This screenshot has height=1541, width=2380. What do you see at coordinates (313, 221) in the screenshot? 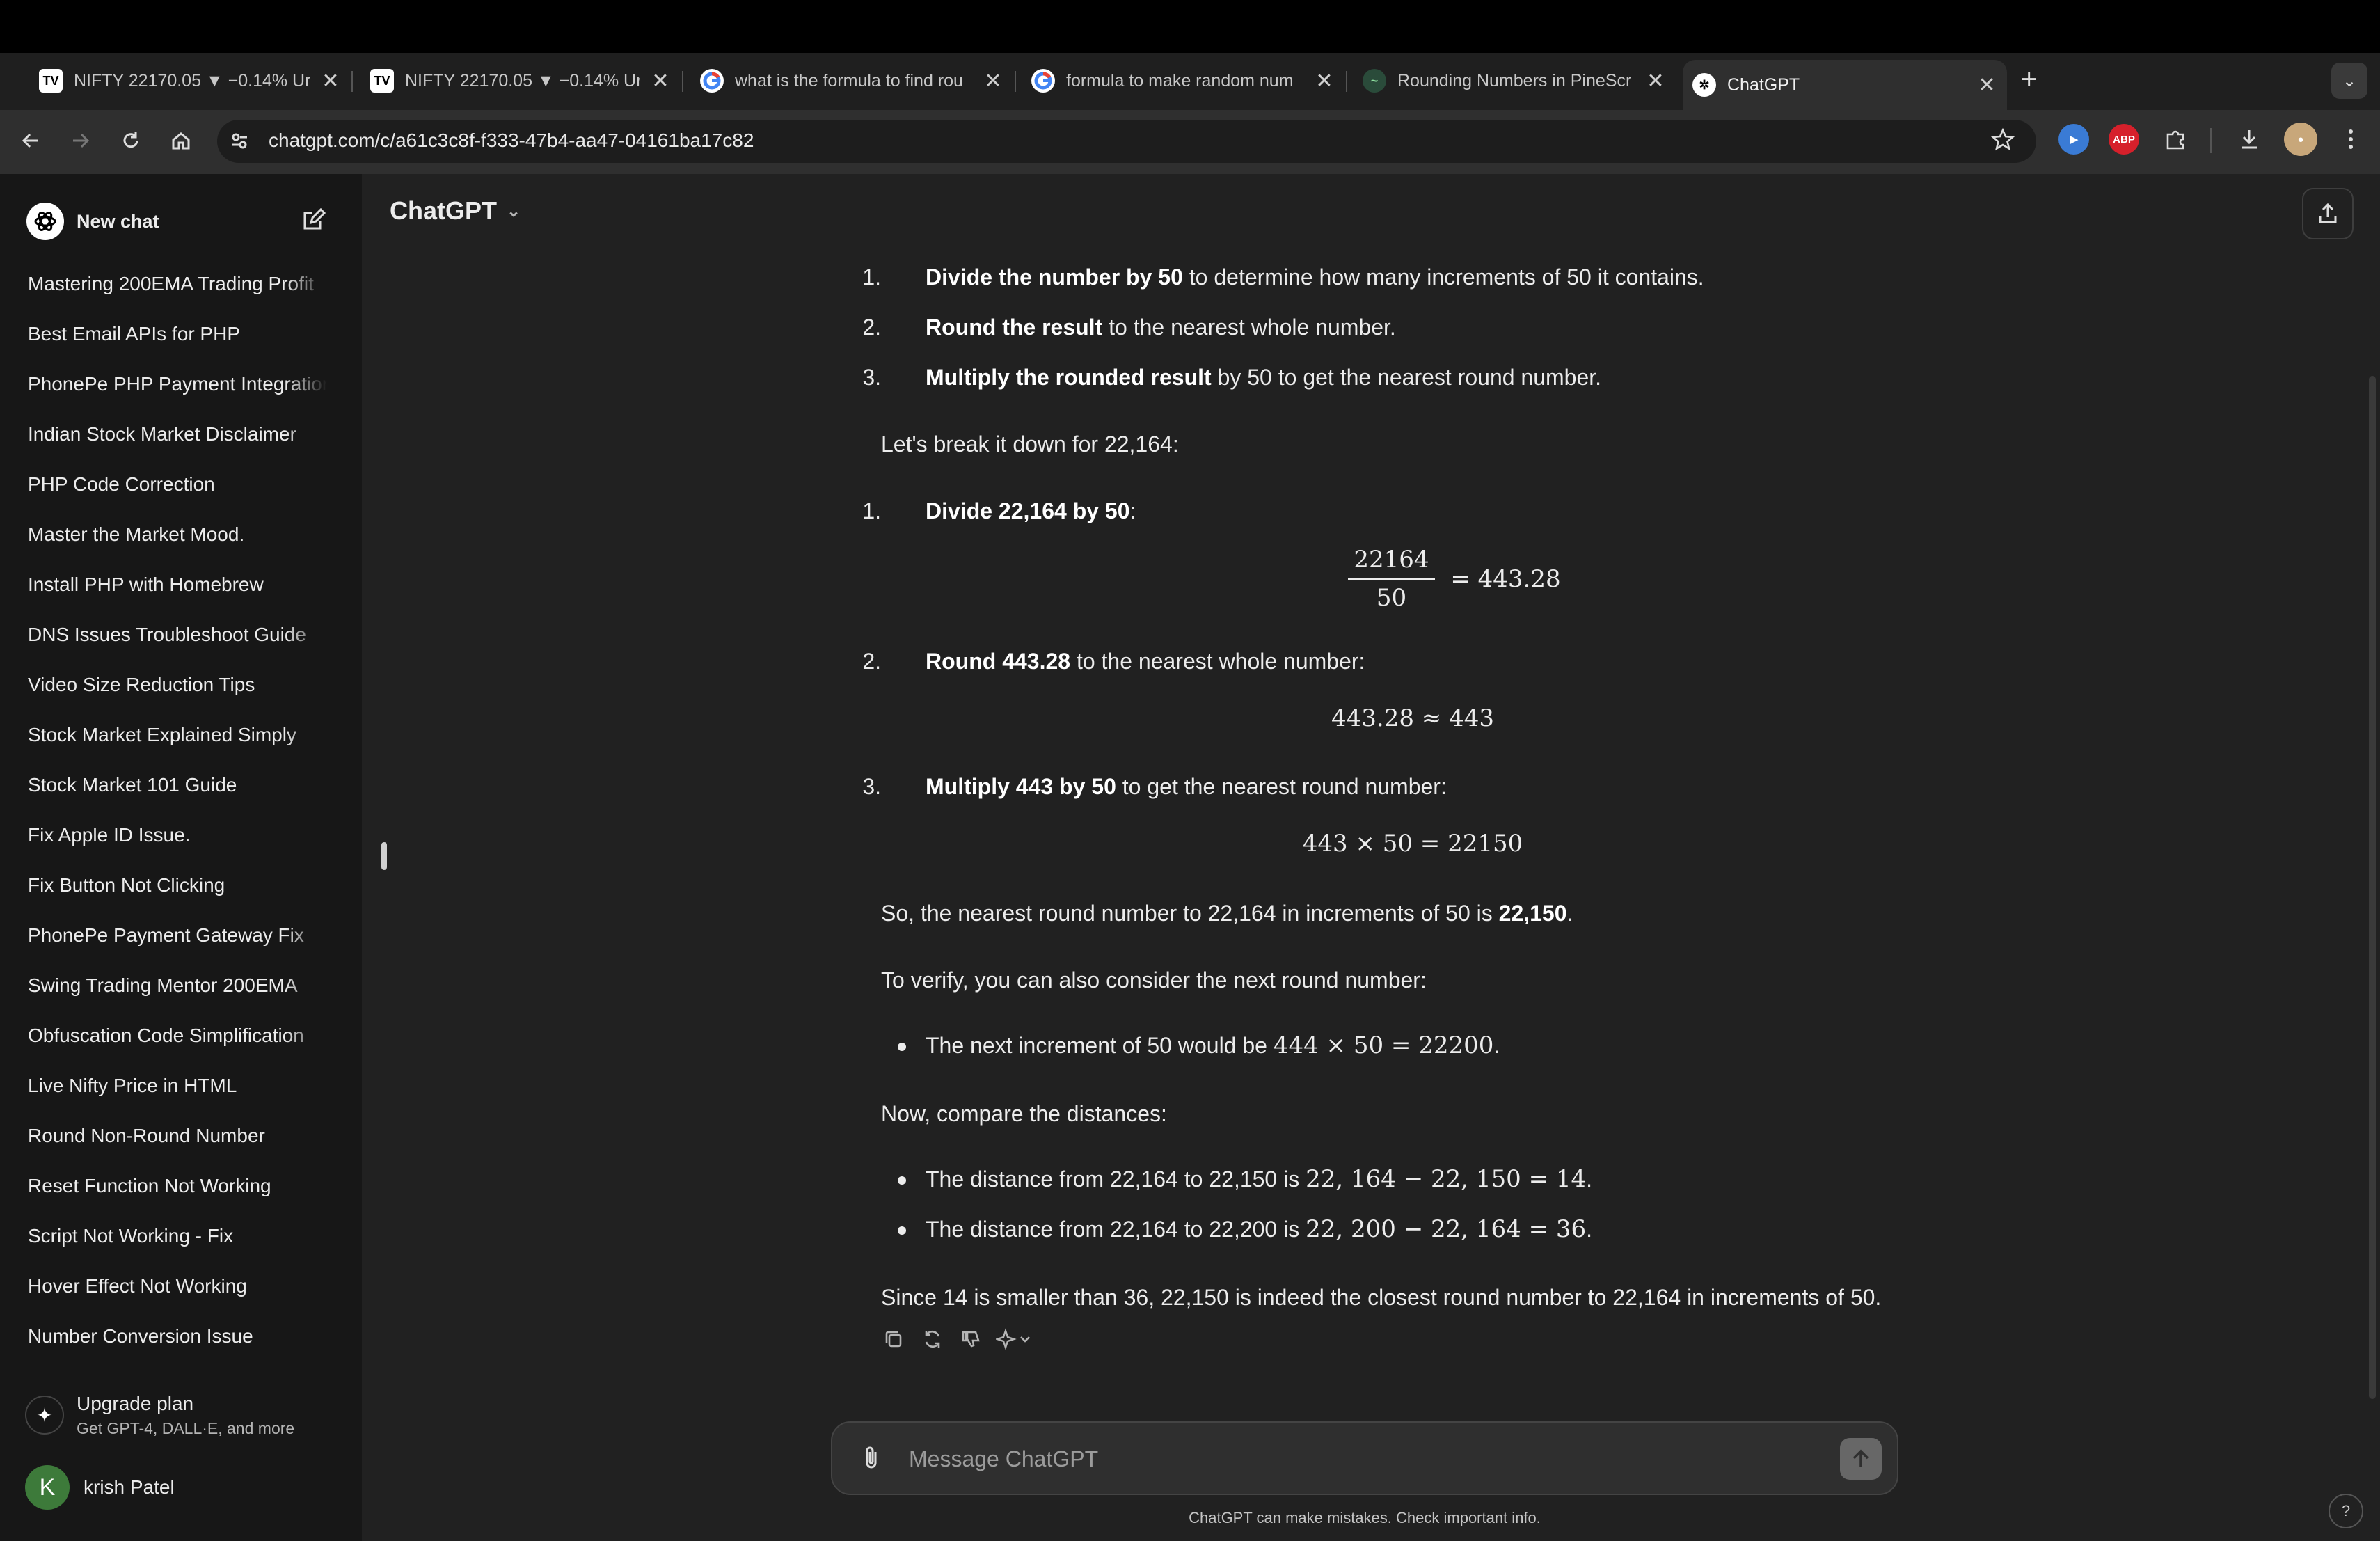
I see `compose-edit-icon` at bounding box center [313, 221].